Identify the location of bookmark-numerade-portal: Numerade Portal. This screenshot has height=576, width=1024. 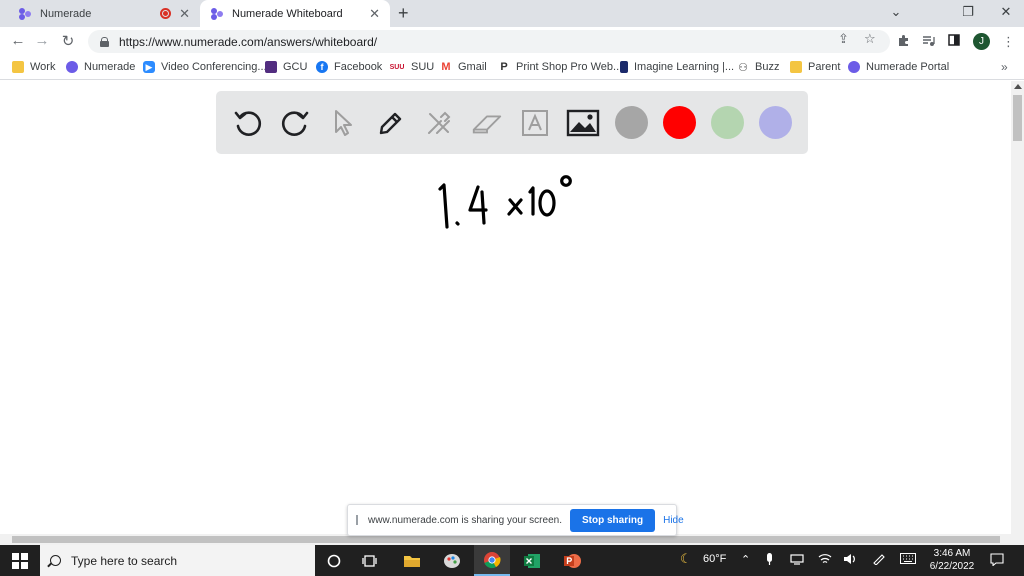
(898, 67).